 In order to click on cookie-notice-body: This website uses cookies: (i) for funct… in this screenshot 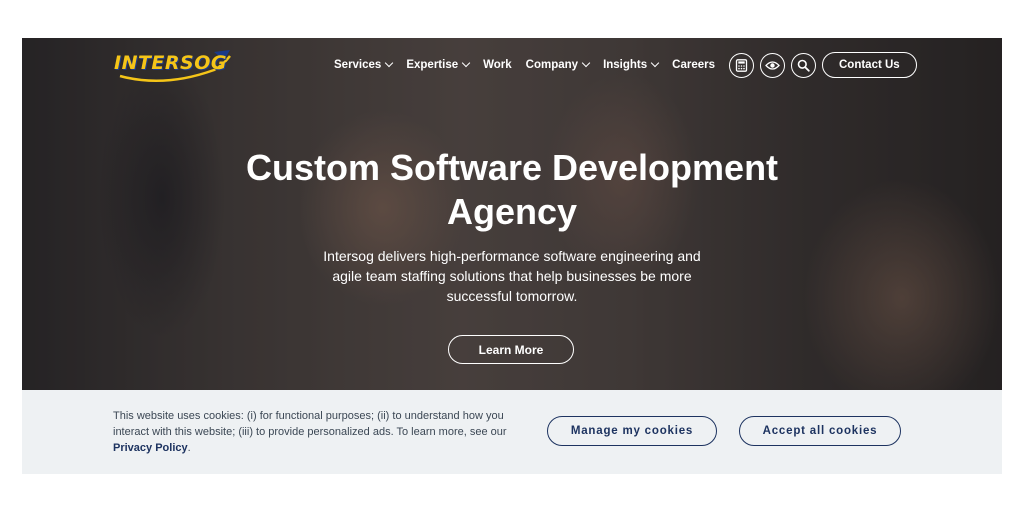, I will do `click(310, 424)`.